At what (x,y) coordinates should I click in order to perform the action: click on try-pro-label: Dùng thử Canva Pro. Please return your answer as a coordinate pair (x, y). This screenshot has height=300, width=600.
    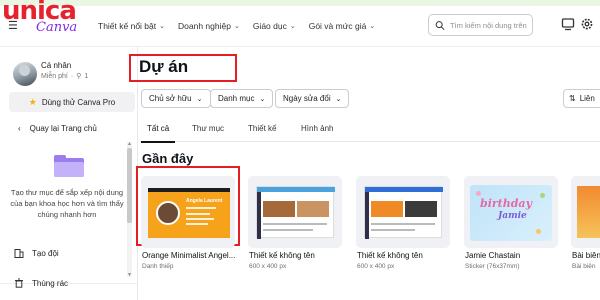
    Looking at the image, I should click on (78, 102).